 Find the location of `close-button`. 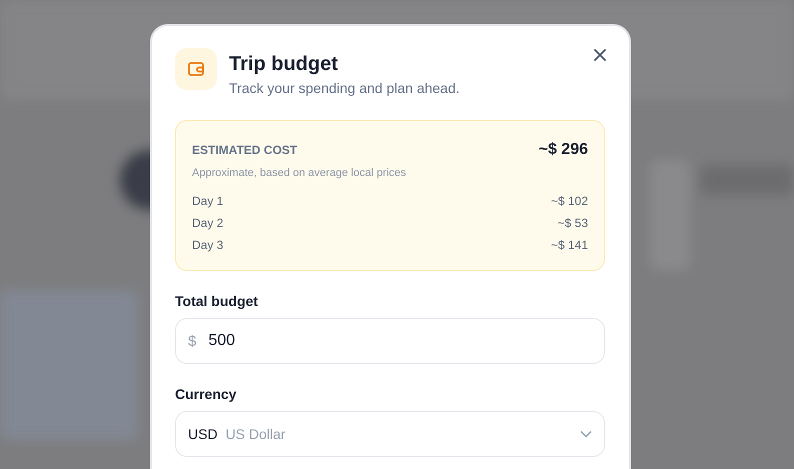

close-button is located at coordinates (600, 55).